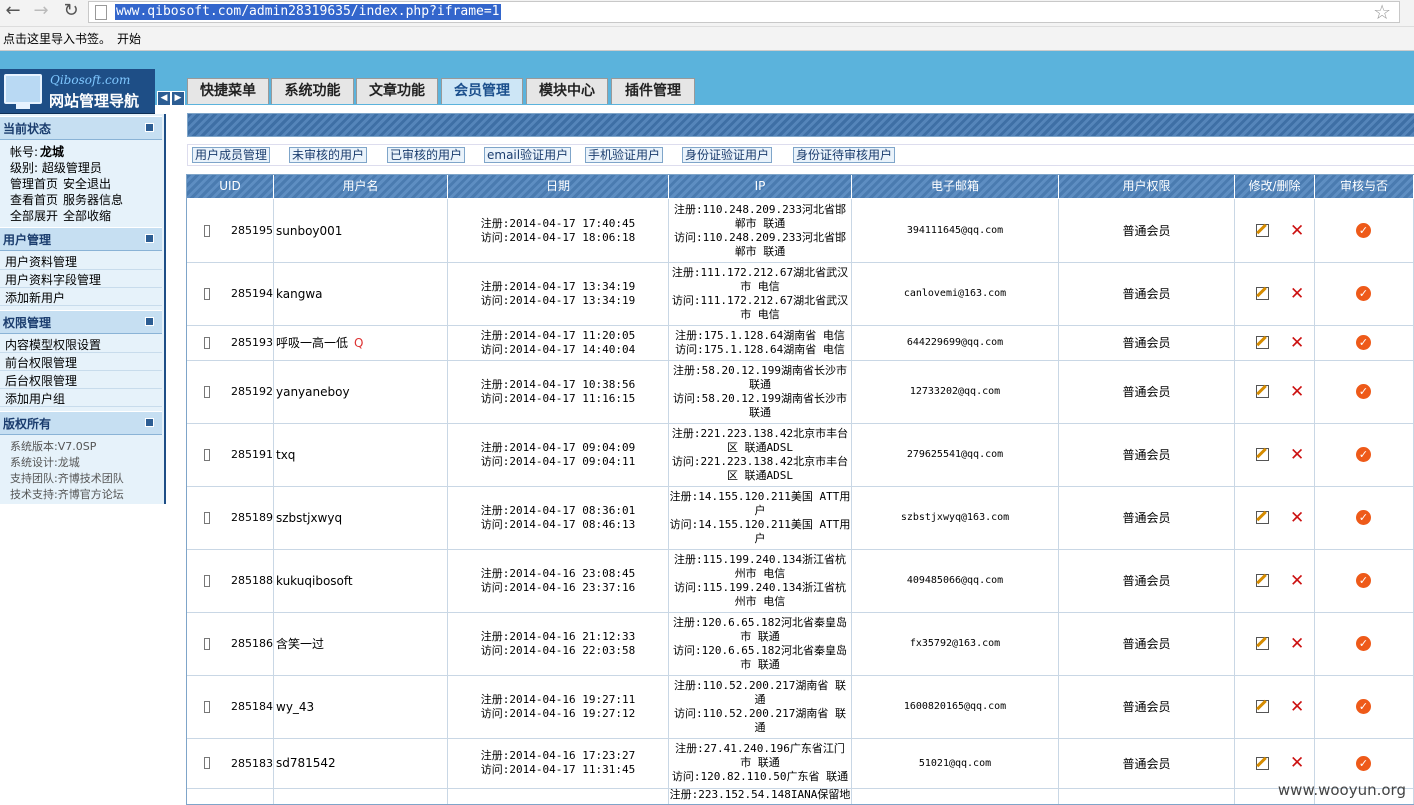 The width and height of the screenshot is (1414, 805). What do you see at coordinates (361, 517) in the screenshot?
I see `username-cell: szbstjxwyq` at bounding box center [361, 517].